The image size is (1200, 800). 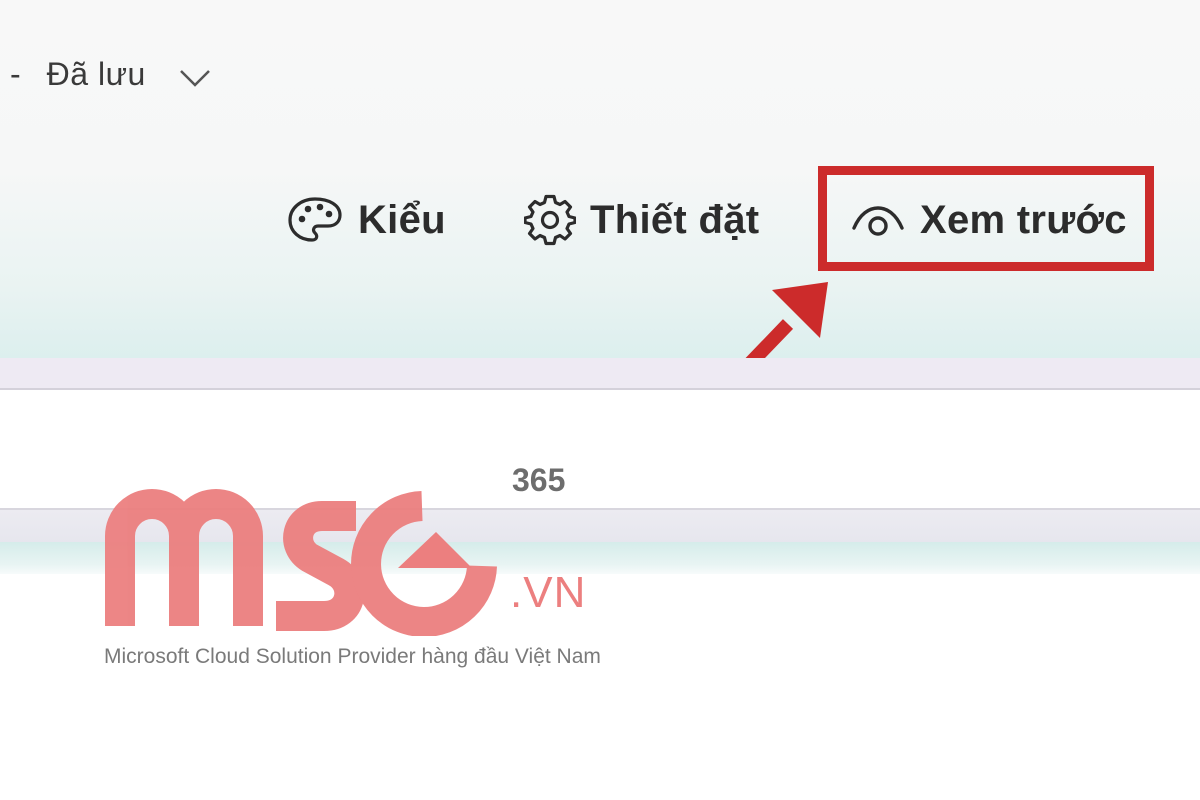 I want to click on save-status: Đã lưu, so click(x=96, y=73).